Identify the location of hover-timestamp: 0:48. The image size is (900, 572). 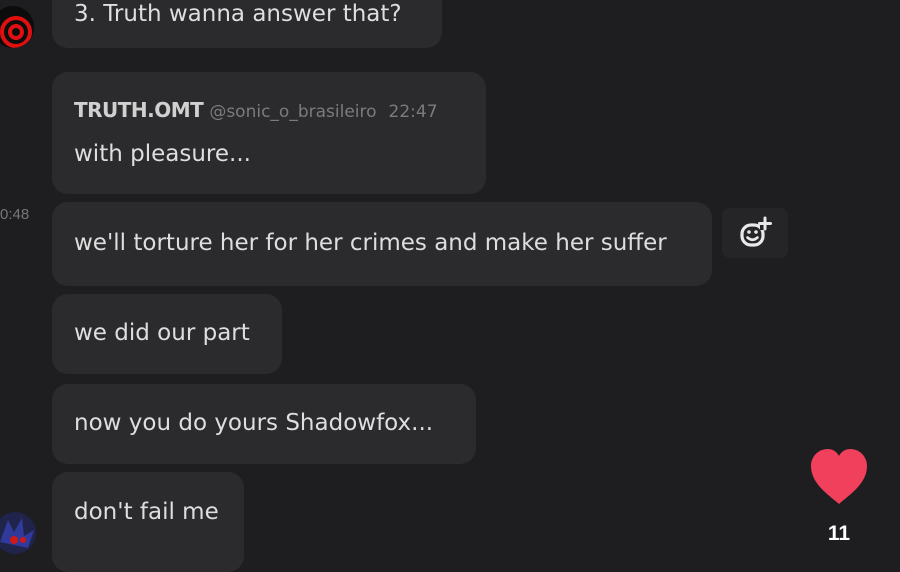
(15, 214).